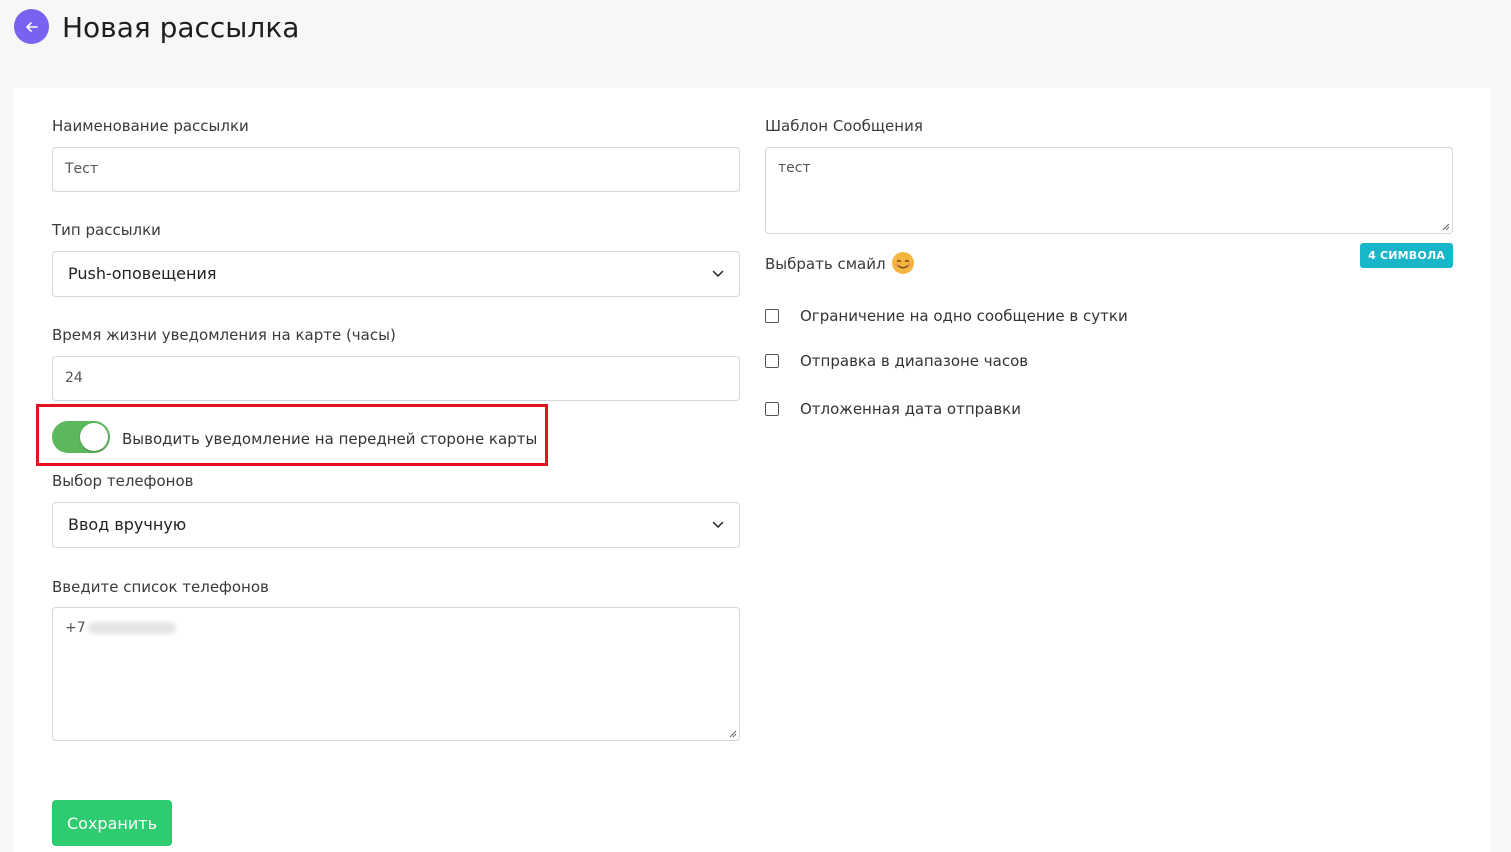 This screenshot has height=852, width=1511. Describe the element at coordinates (396, 378) in the screenshot. I see `ttl-input: 24` at that location.